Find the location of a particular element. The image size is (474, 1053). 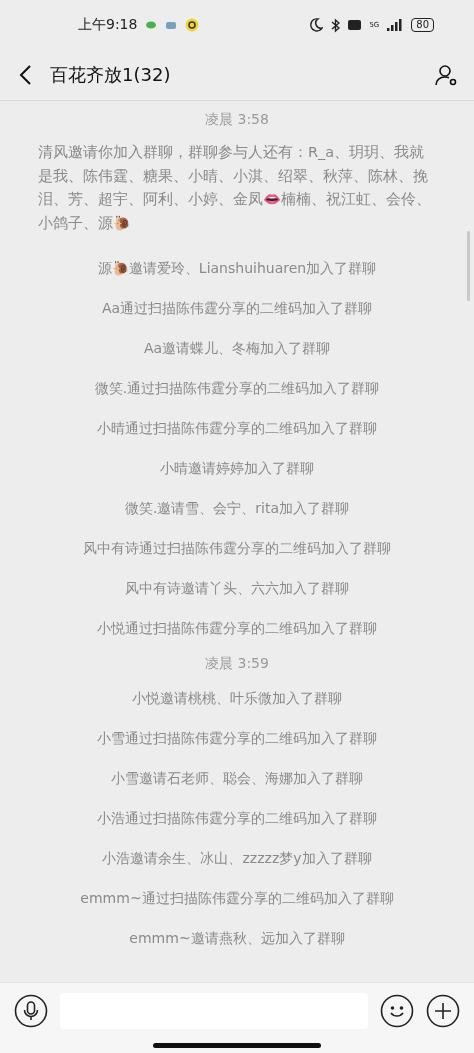

system-message: 小晴邀请婷婷加入了群聊 is located at coordinates (237, 468).